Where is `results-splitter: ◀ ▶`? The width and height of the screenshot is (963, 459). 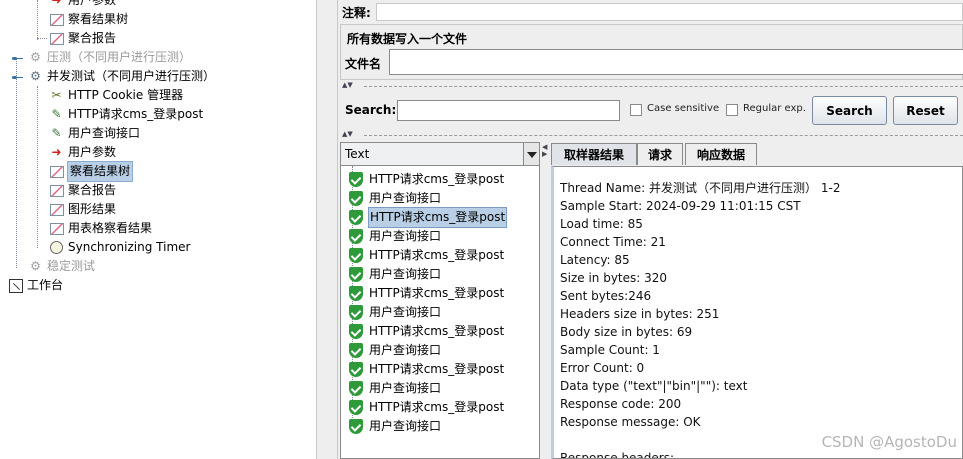
results-splitter: ◀ ▶ is located at coordinates (545, 300).